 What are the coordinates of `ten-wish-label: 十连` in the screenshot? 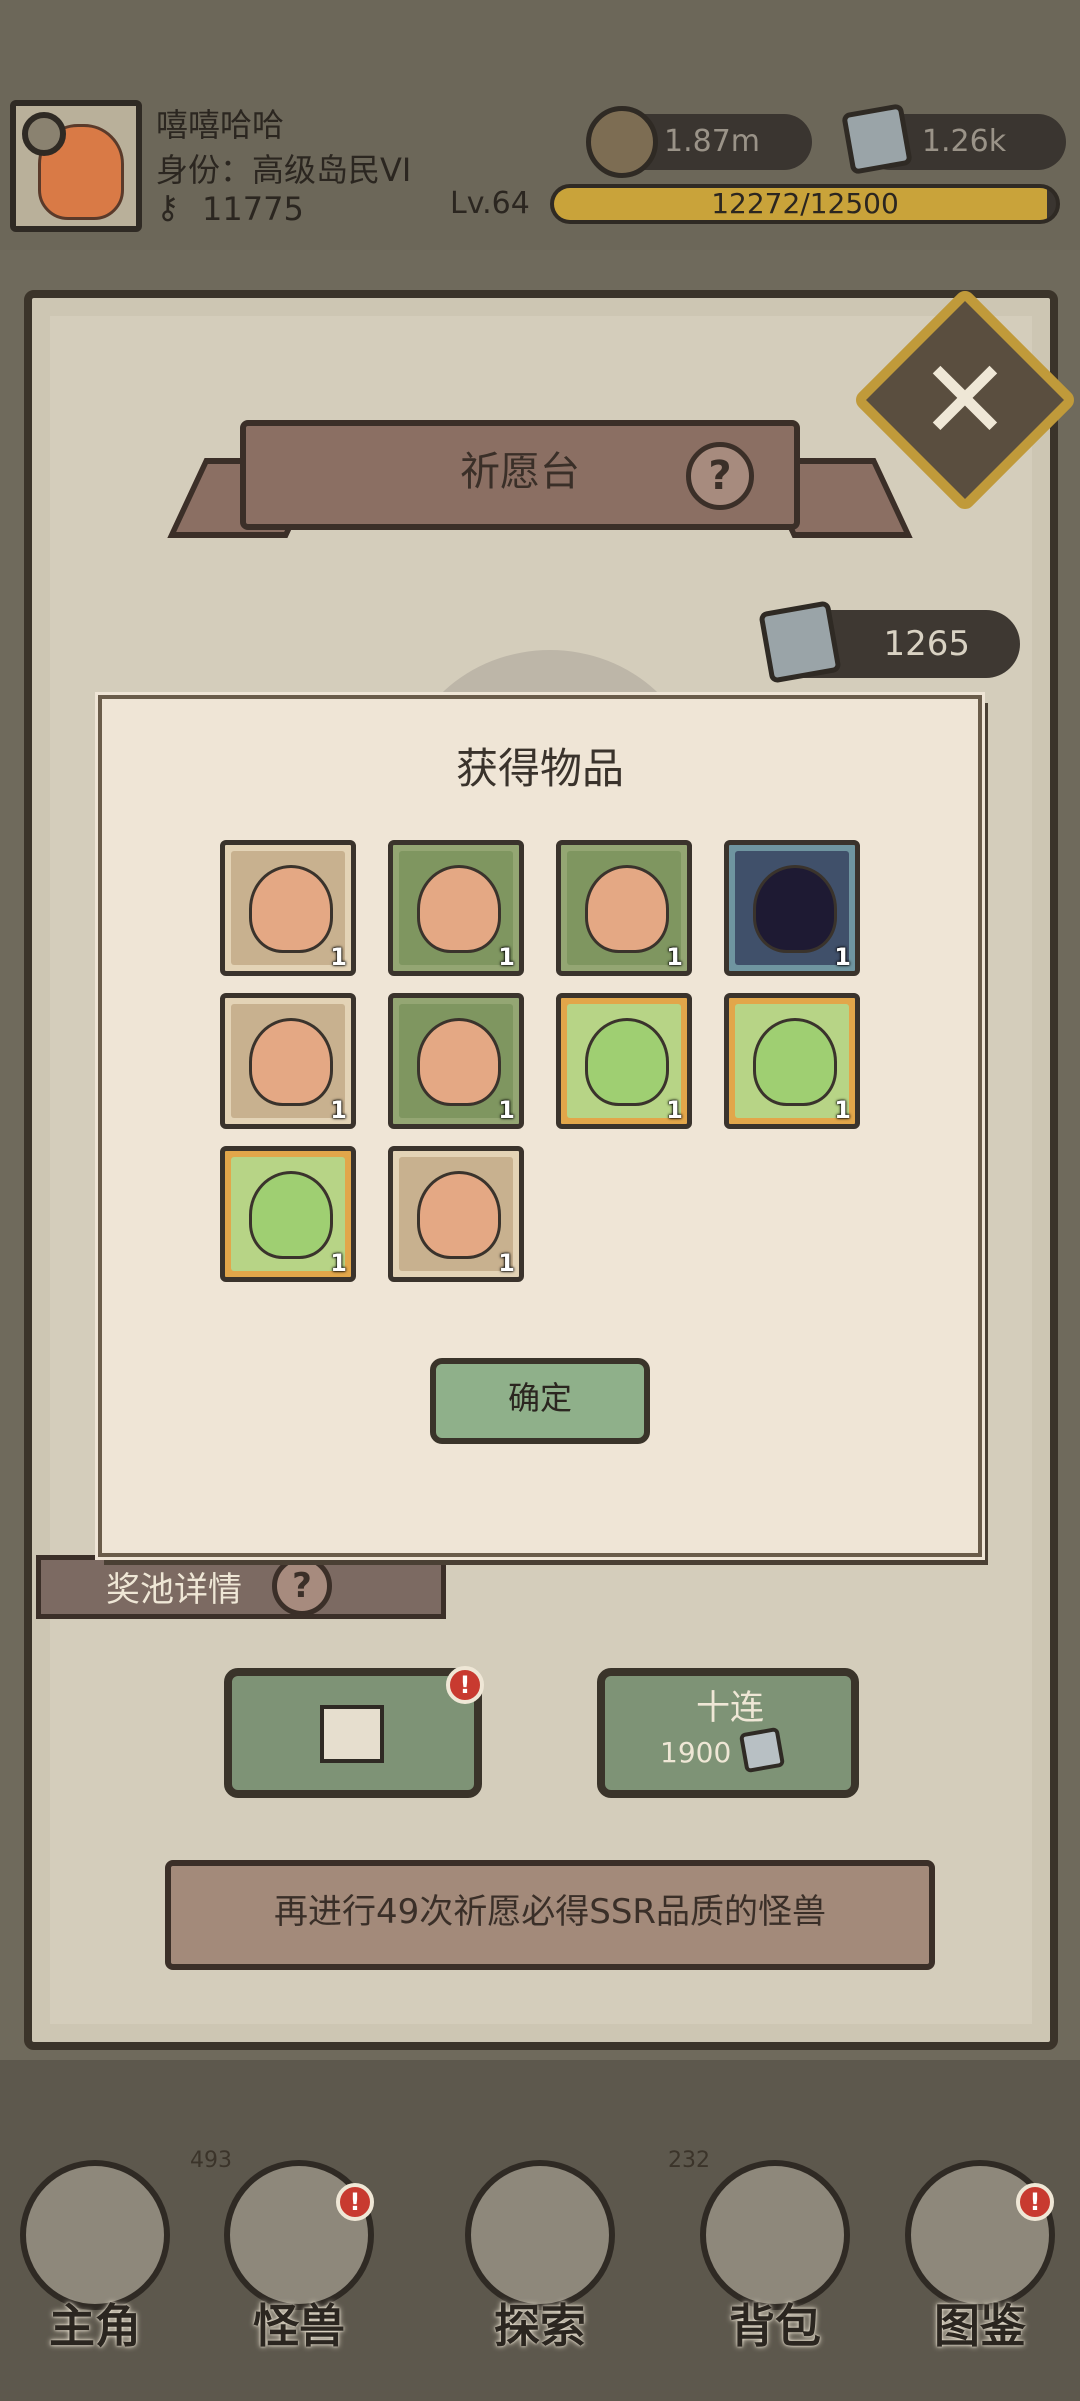 It's located at (730, 1708).